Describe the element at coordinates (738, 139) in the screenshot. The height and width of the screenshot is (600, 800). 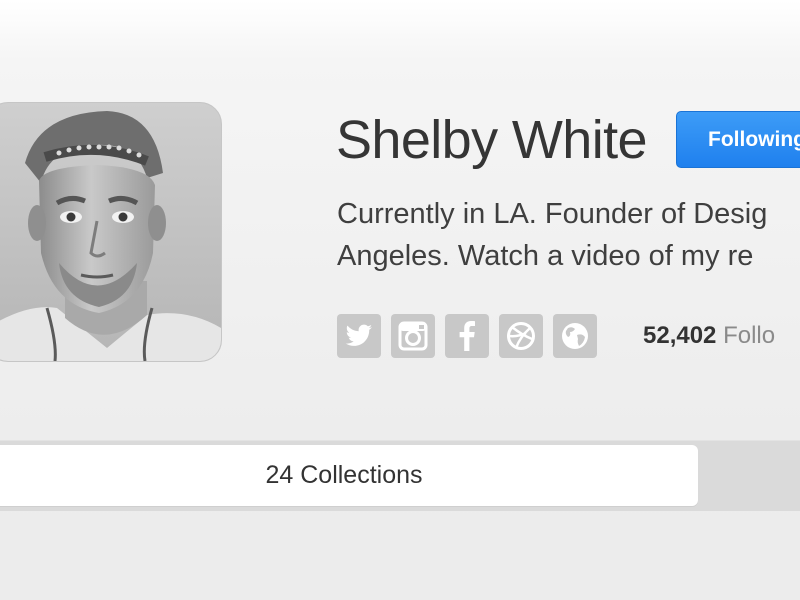
I see `following-button: Following` at that location.